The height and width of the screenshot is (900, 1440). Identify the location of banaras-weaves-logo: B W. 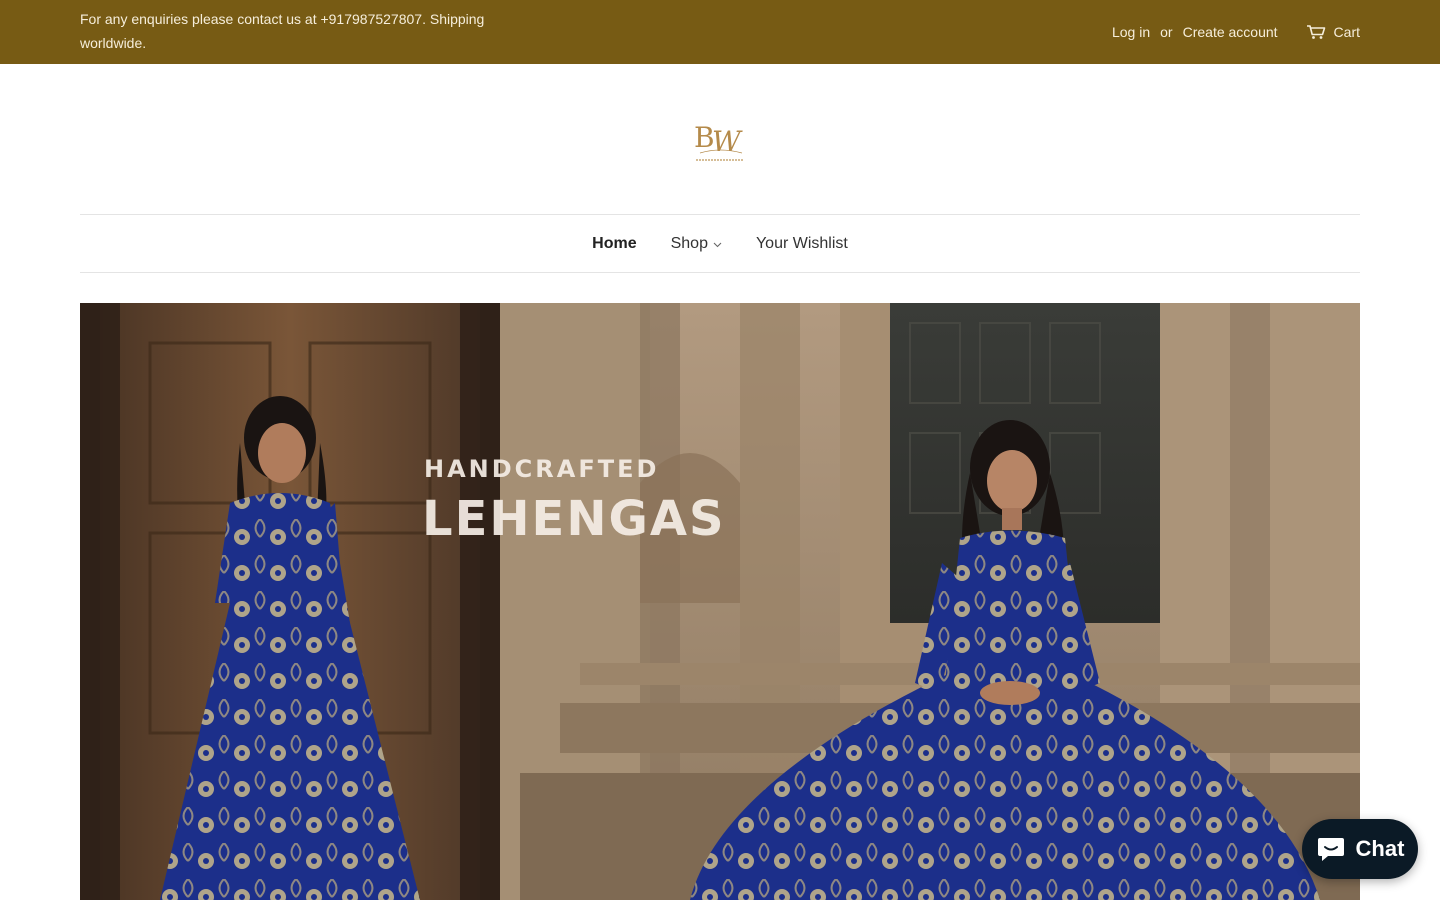
(720, 139).